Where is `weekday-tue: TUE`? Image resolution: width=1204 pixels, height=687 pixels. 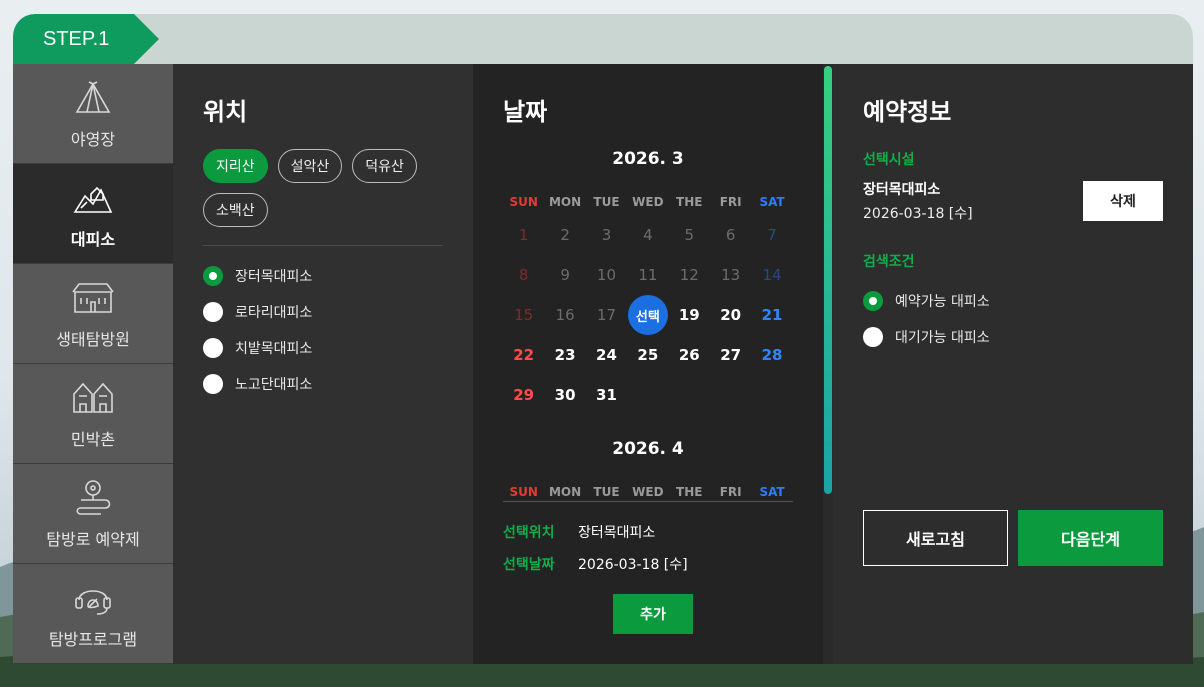 weekday-tue: TUE is located at coordinates (606, 492).